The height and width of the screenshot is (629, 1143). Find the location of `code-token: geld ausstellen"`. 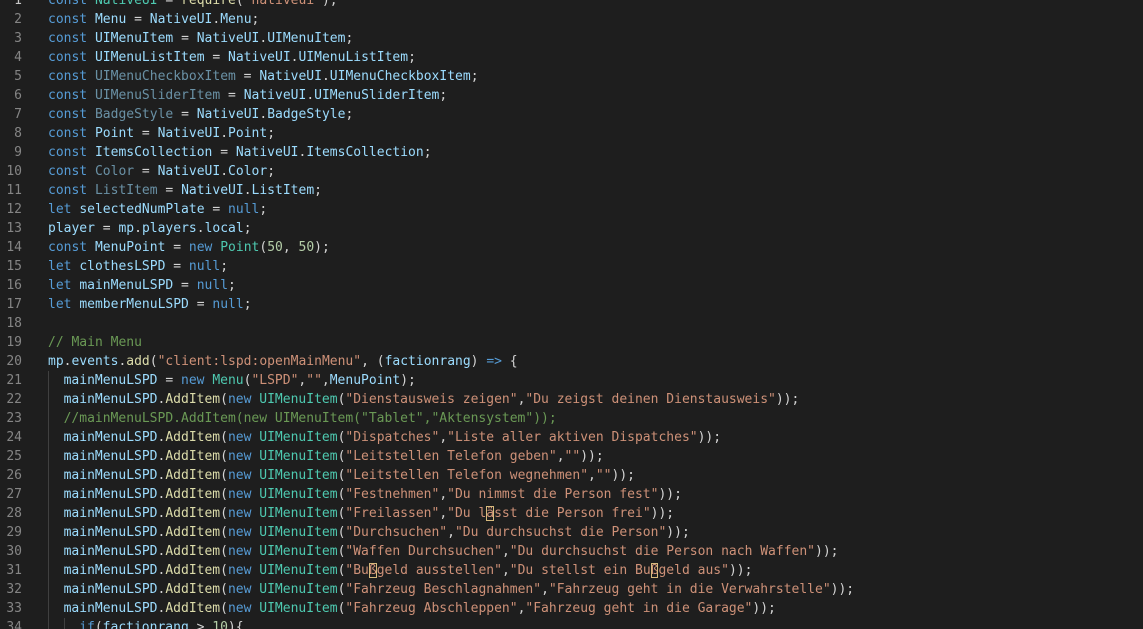

code-token: geld ausstellen" is located at coordinates (439, 570).